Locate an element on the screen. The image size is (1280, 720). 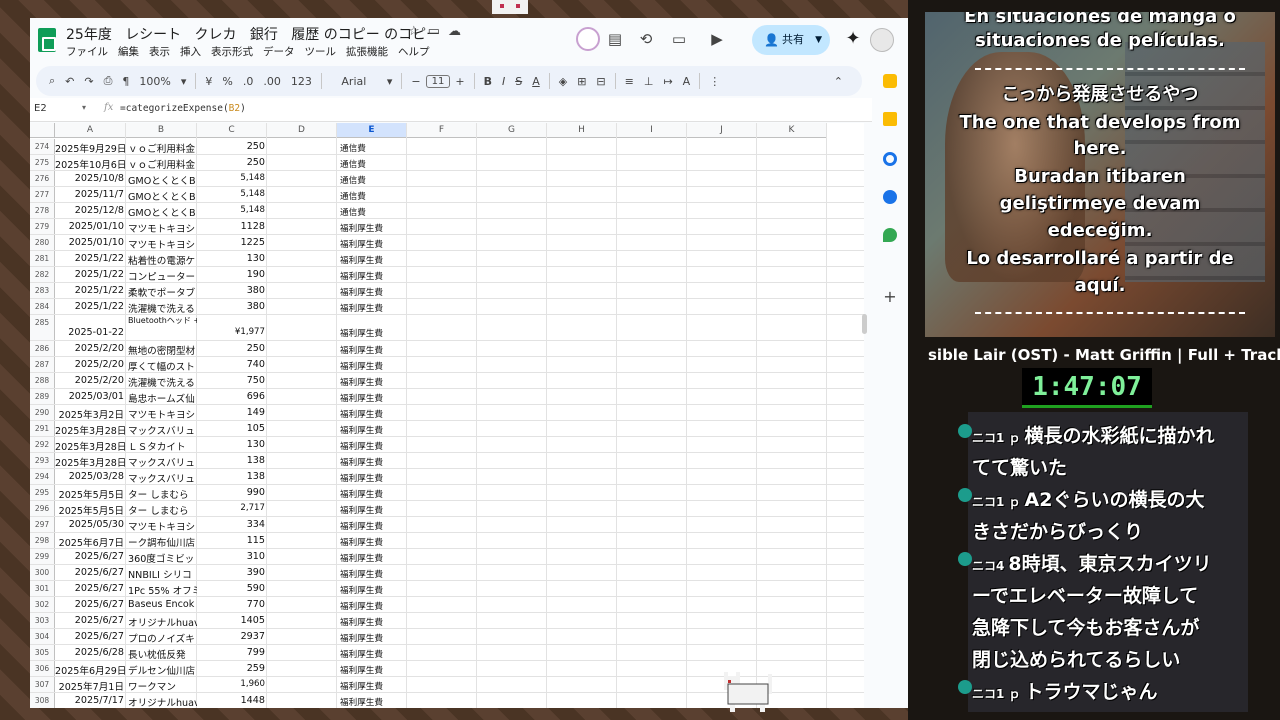
paint-format-icon: ¶ is located at coordinates (125, 81).